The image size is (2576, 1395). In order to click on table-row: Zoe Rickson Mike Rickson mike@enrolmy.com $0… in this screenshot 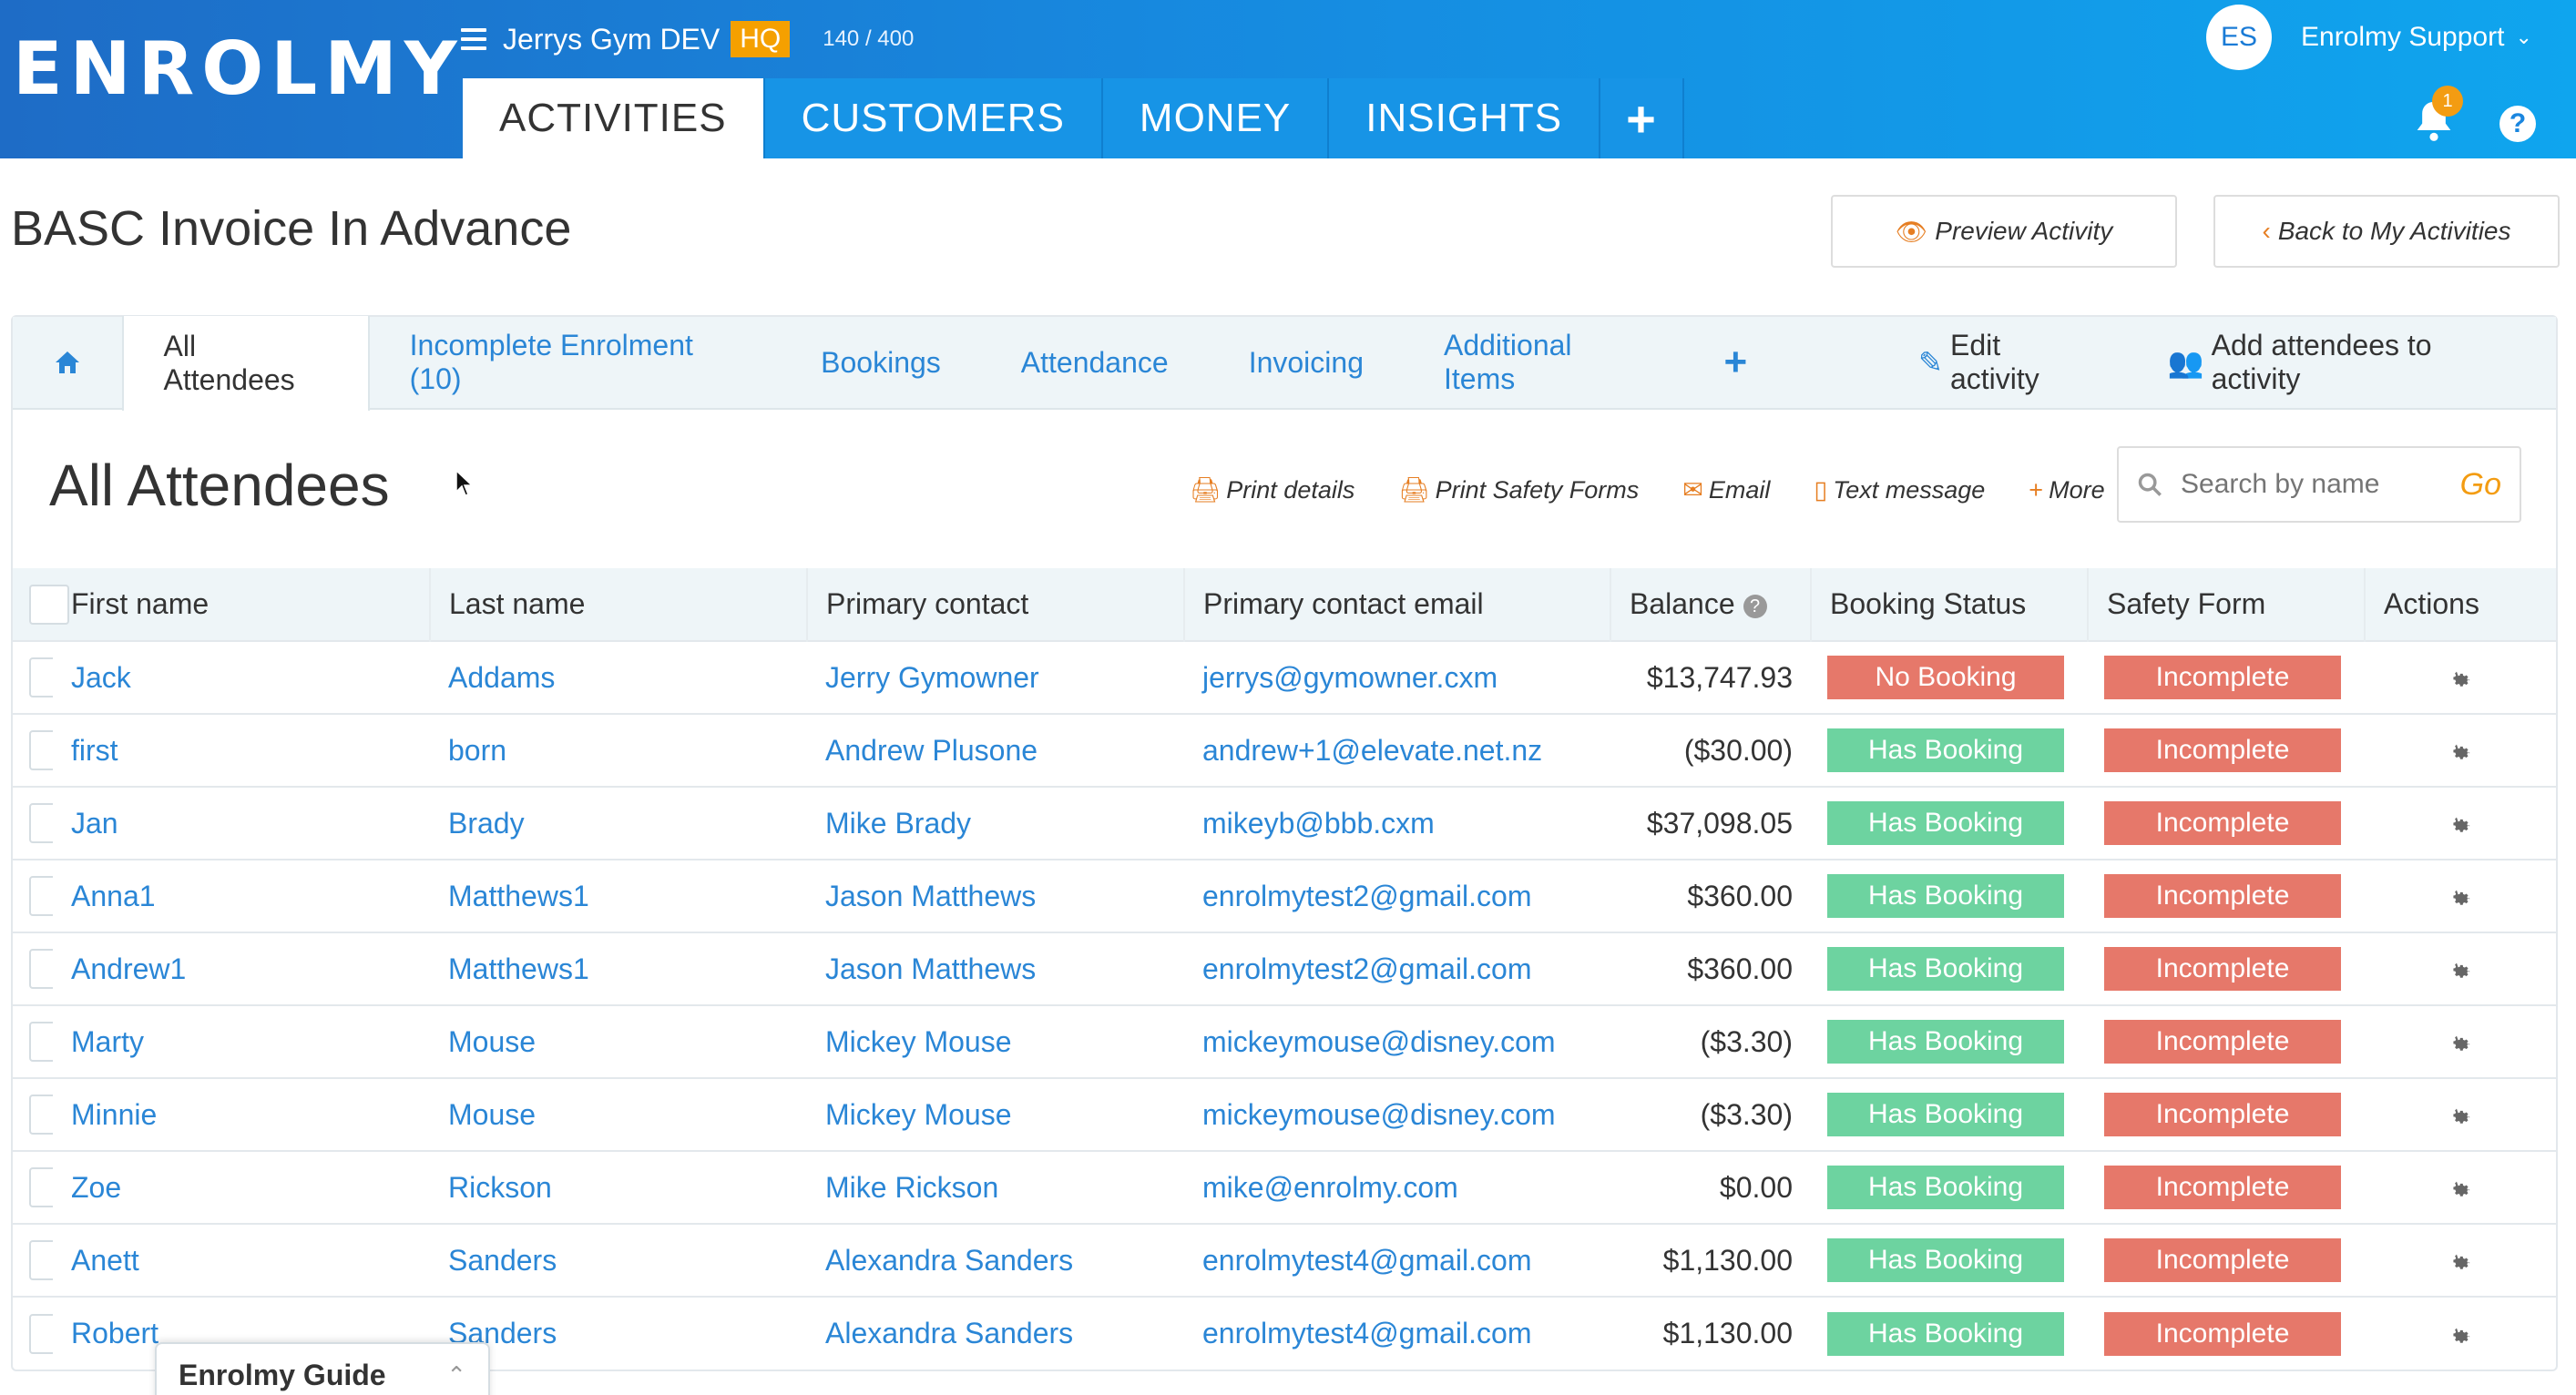, I will do `click(1284, 1187)`.